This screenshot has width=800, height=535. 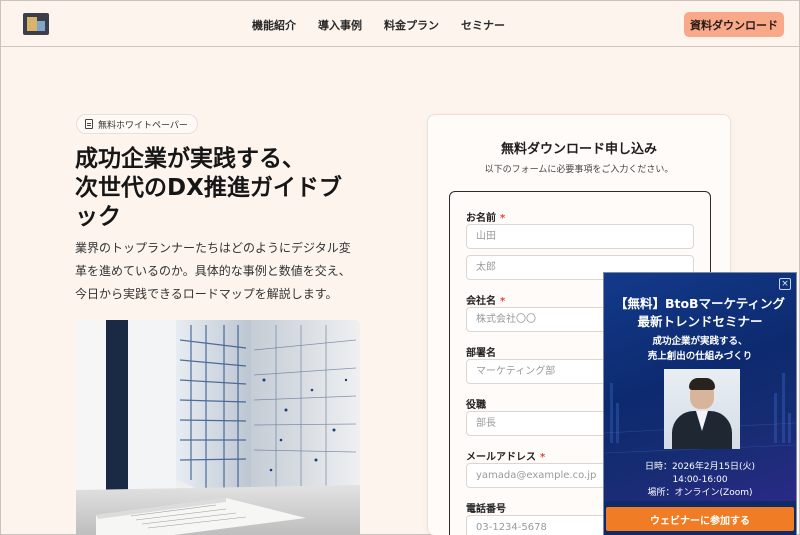 What do you see at coordinates (578, 149) in the screenshot?
I see `form-title: 無料ダウンロード申し込み` at bounding box center [578, 149].